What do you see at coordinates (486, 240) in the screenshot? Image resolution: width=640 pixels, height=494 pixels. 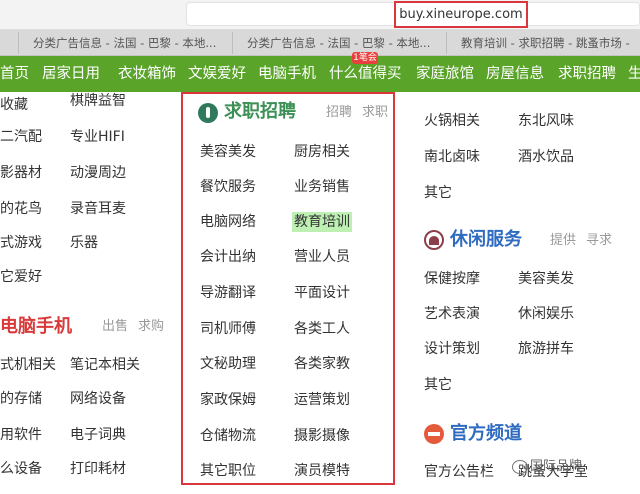 I see `section-title-leisure: 休闲服务` at bounding box center [486, 240].